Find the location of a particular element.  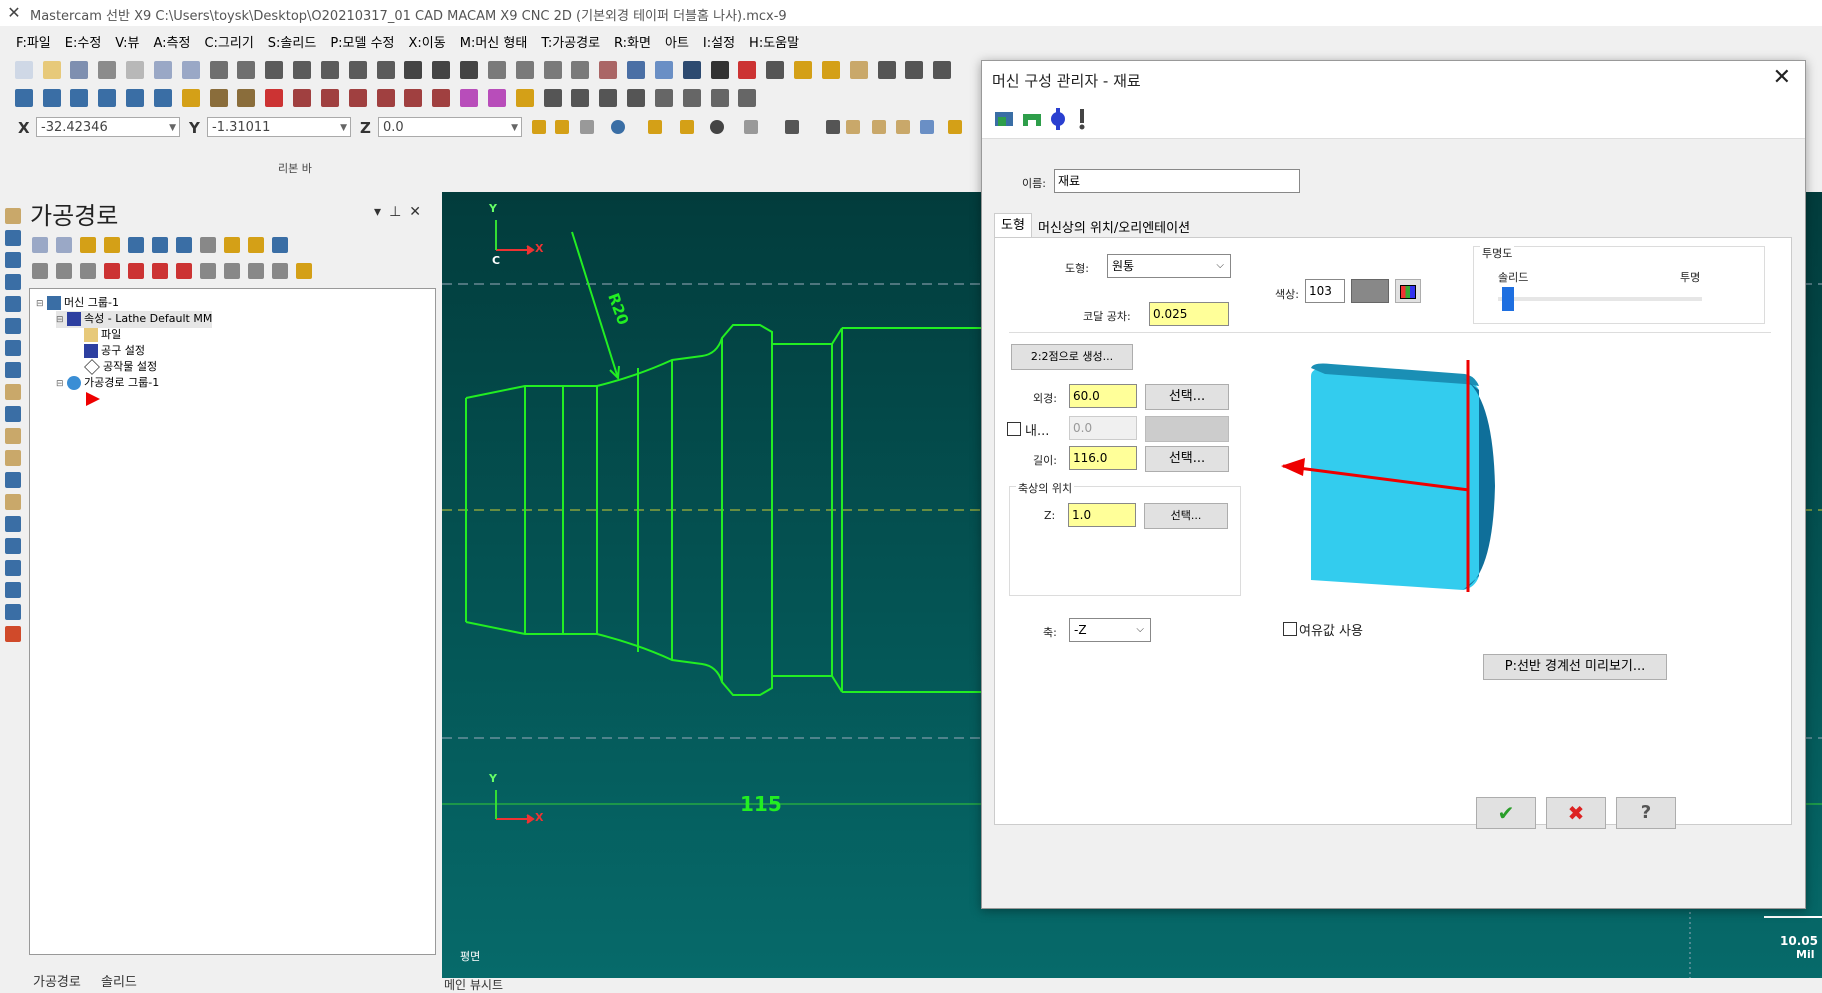

lathe-face-icon is located at coordinates (13, 282).